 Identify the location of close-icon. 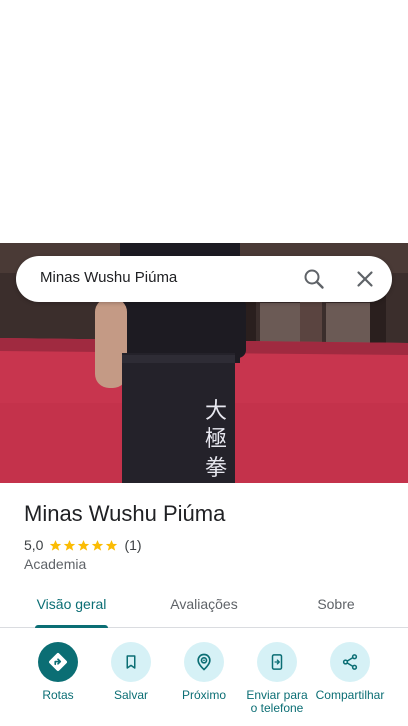
(365, 279).